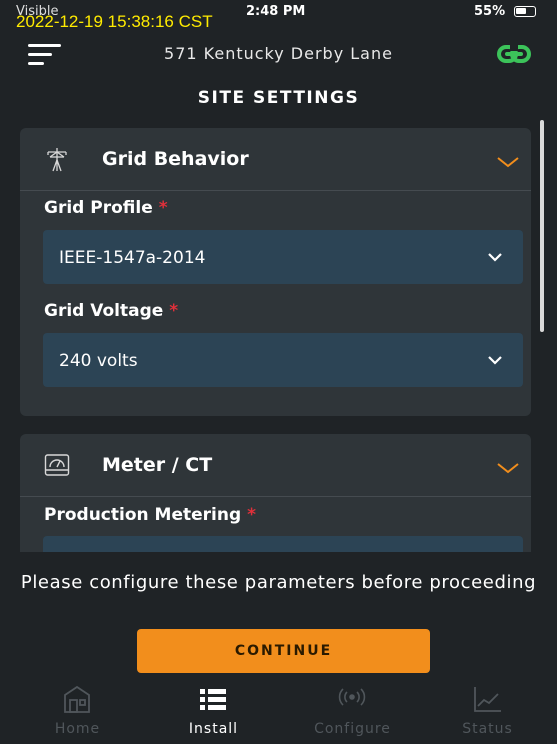  I want to click on tab-home-label: Home, so click(77, 729).